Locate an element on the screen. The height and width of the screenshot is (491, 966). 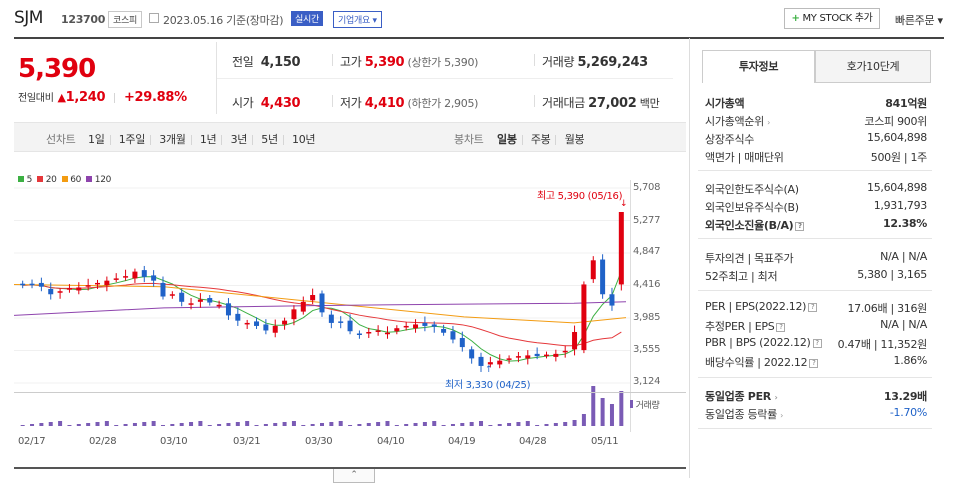
x-tick: 02/28 is located at coordinates (103, 441).